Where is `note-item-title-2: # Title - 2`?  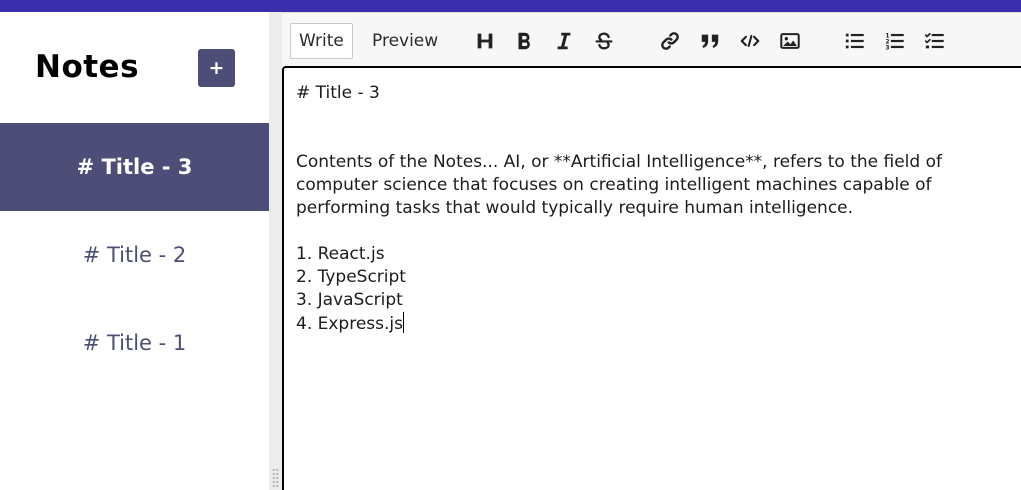
note-item-title-2: # Title - 2 is located at coordinates (134, 255).